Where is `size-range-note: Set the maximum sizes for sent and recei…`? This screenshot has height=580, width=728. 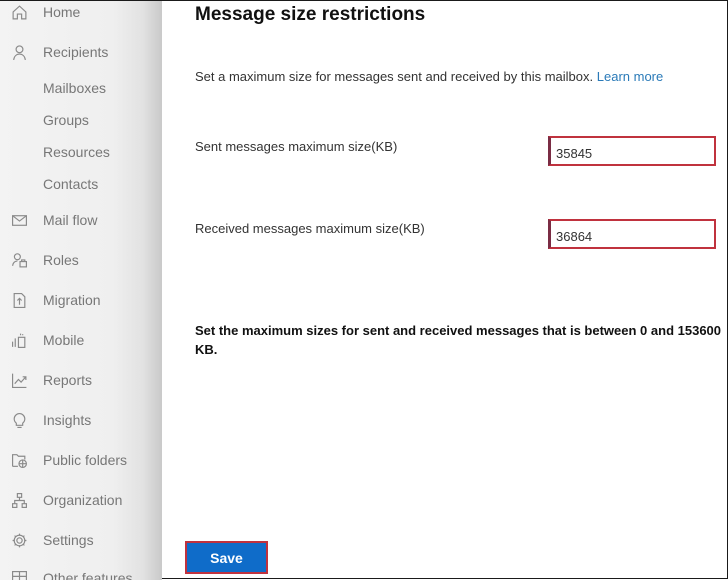
size-range-note: Set the maximum sizes for sent and recei… is located at coordinates (458, 340).